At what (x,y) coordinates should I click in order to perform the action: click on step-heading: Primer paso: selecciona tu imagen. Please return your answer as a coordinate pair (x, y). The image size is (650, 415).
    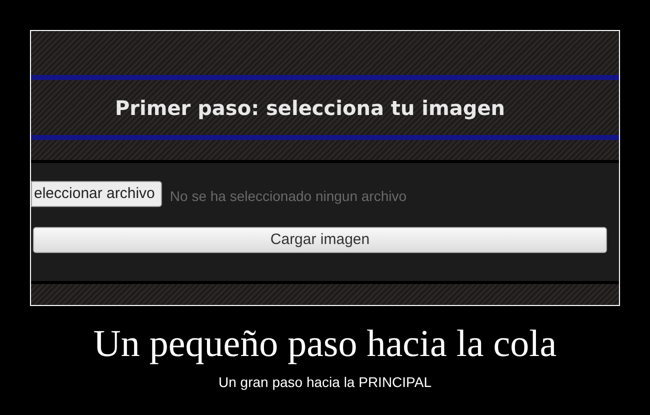
    Looking at the image, I should click on (310, 108).